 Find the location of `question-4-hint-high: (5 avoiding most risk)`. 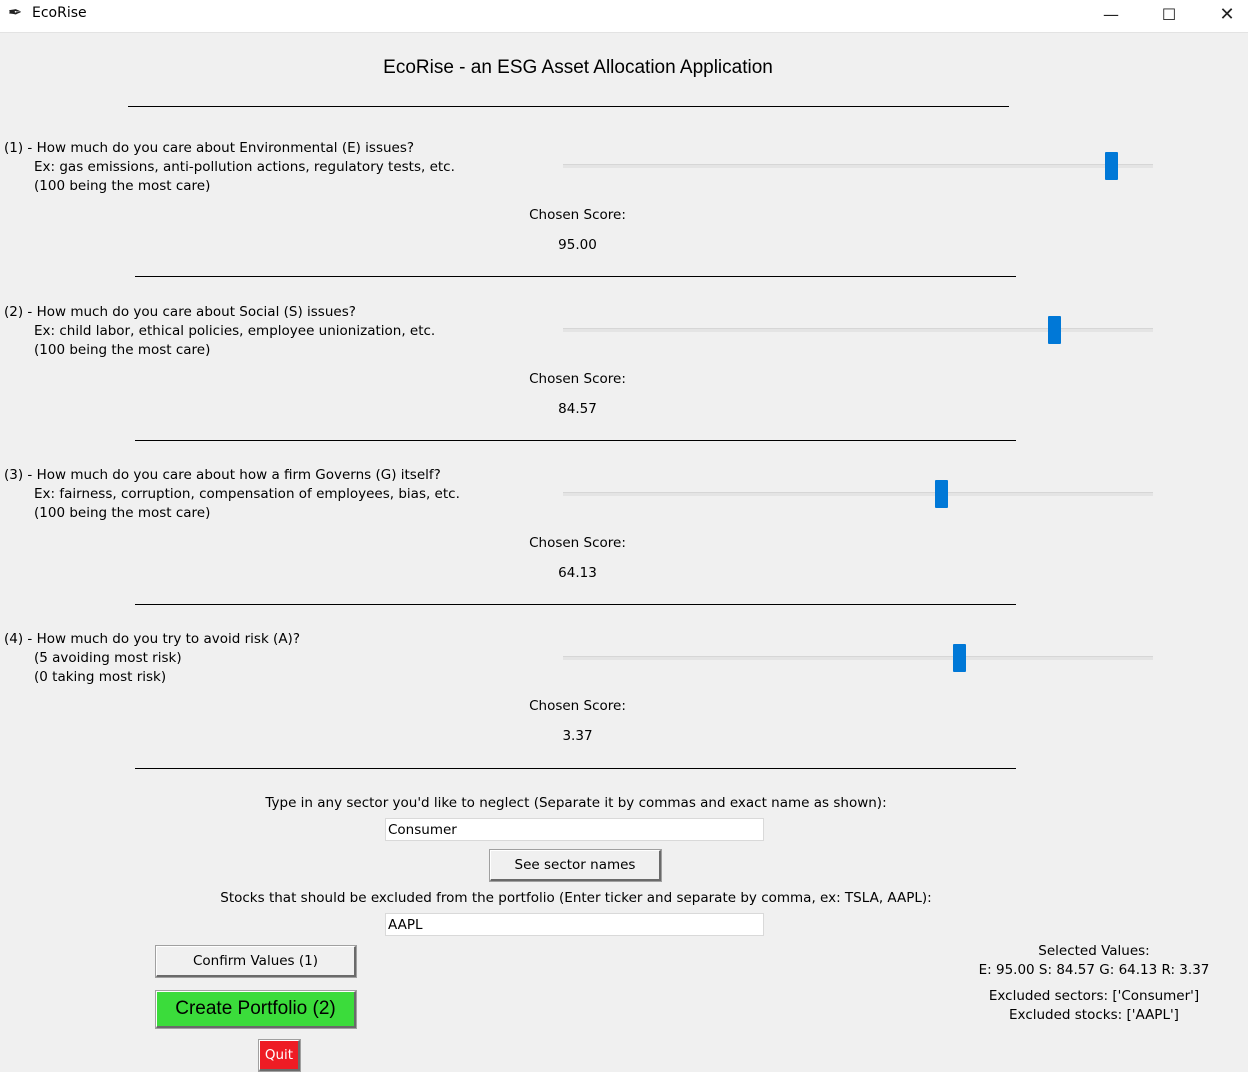

question-4-hint-high: (5 avoiding most risk) is located at coordinates (108, 658).